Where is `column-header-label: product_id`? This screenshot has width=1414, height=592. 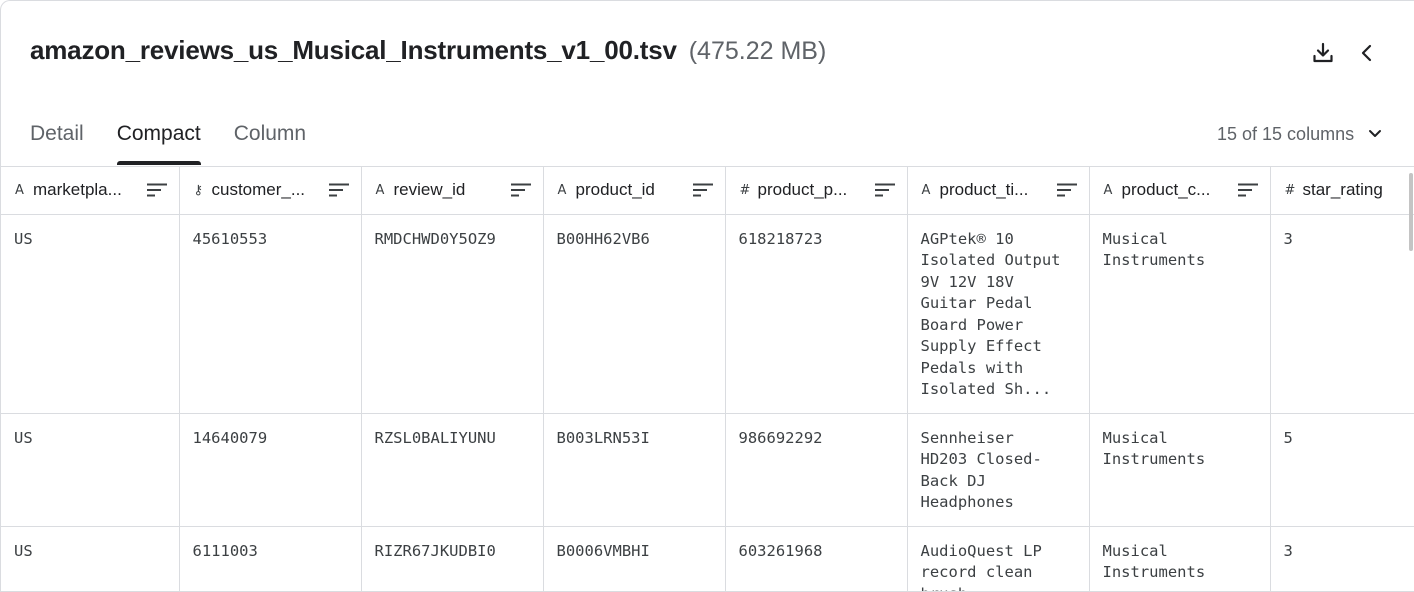
column-header-label: product_id is located at coordinates (615, 189).